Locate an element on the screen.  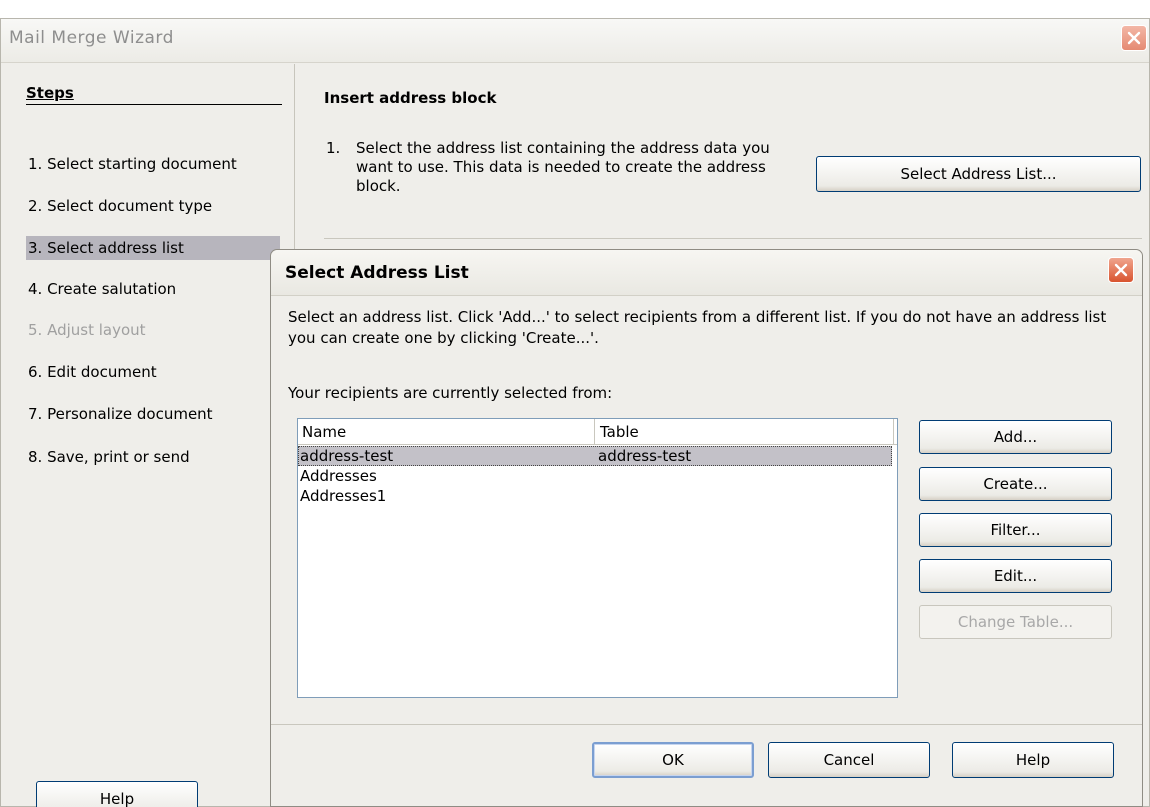
step-select-starting-document: 1. Select starting document is located at coordinates (153, 164).